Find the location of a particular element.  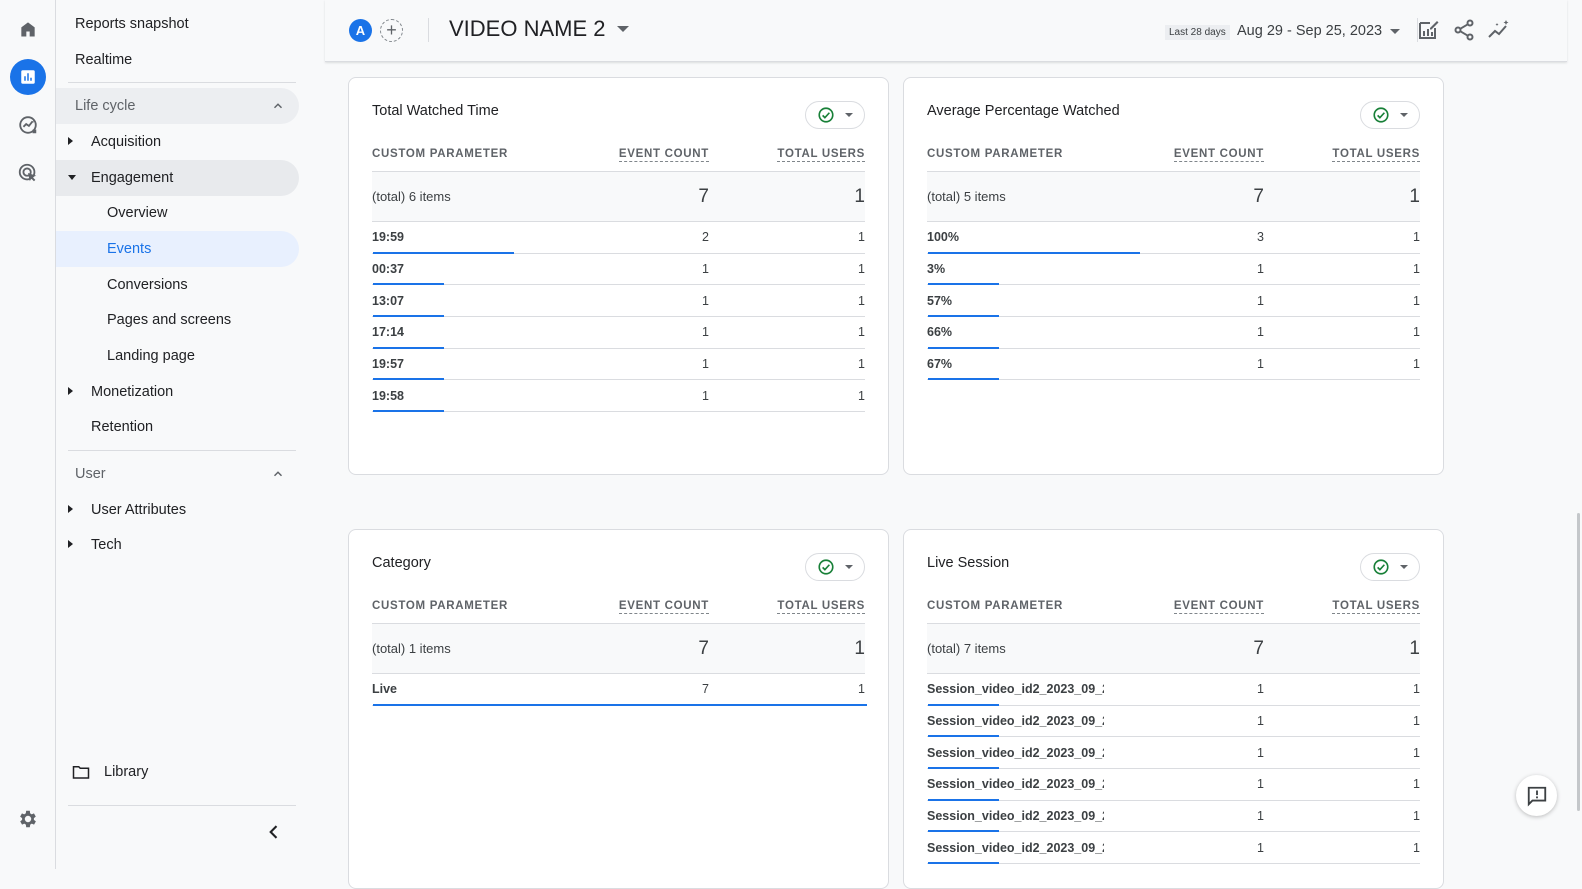

table-row: 17:14 1 1 is located at coordinates (618, 333).